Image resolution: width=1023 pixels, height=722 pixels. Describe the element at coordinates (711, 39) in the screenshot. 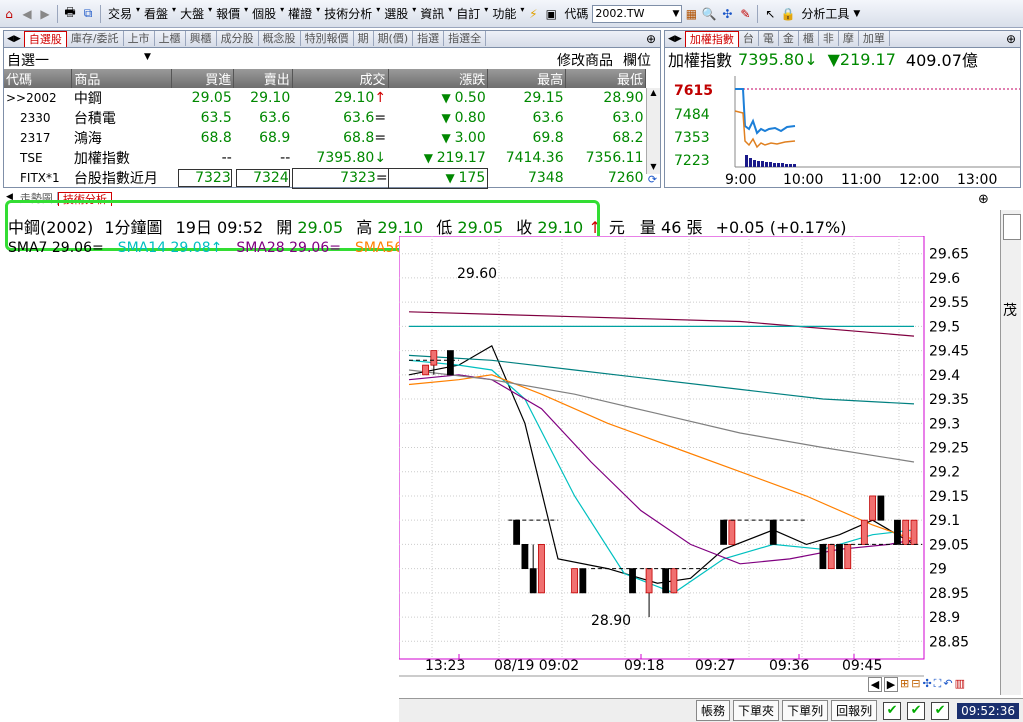

I see `index-tab: 加權指數` at that location.